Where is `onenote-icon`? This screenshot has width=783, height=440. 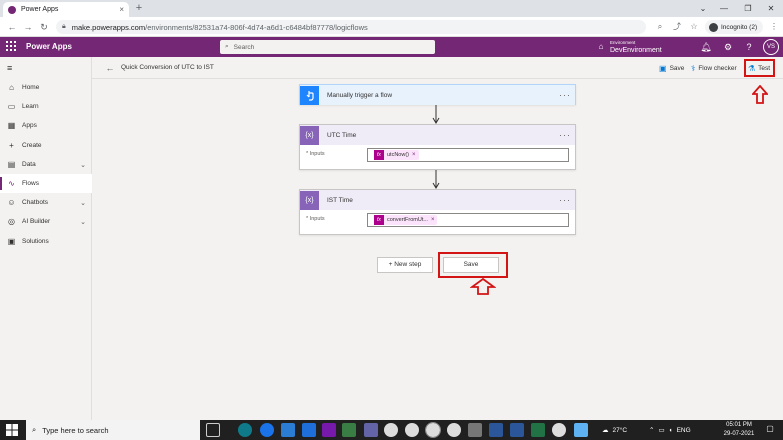 onenote-icon is located at coordinates (329, 430).